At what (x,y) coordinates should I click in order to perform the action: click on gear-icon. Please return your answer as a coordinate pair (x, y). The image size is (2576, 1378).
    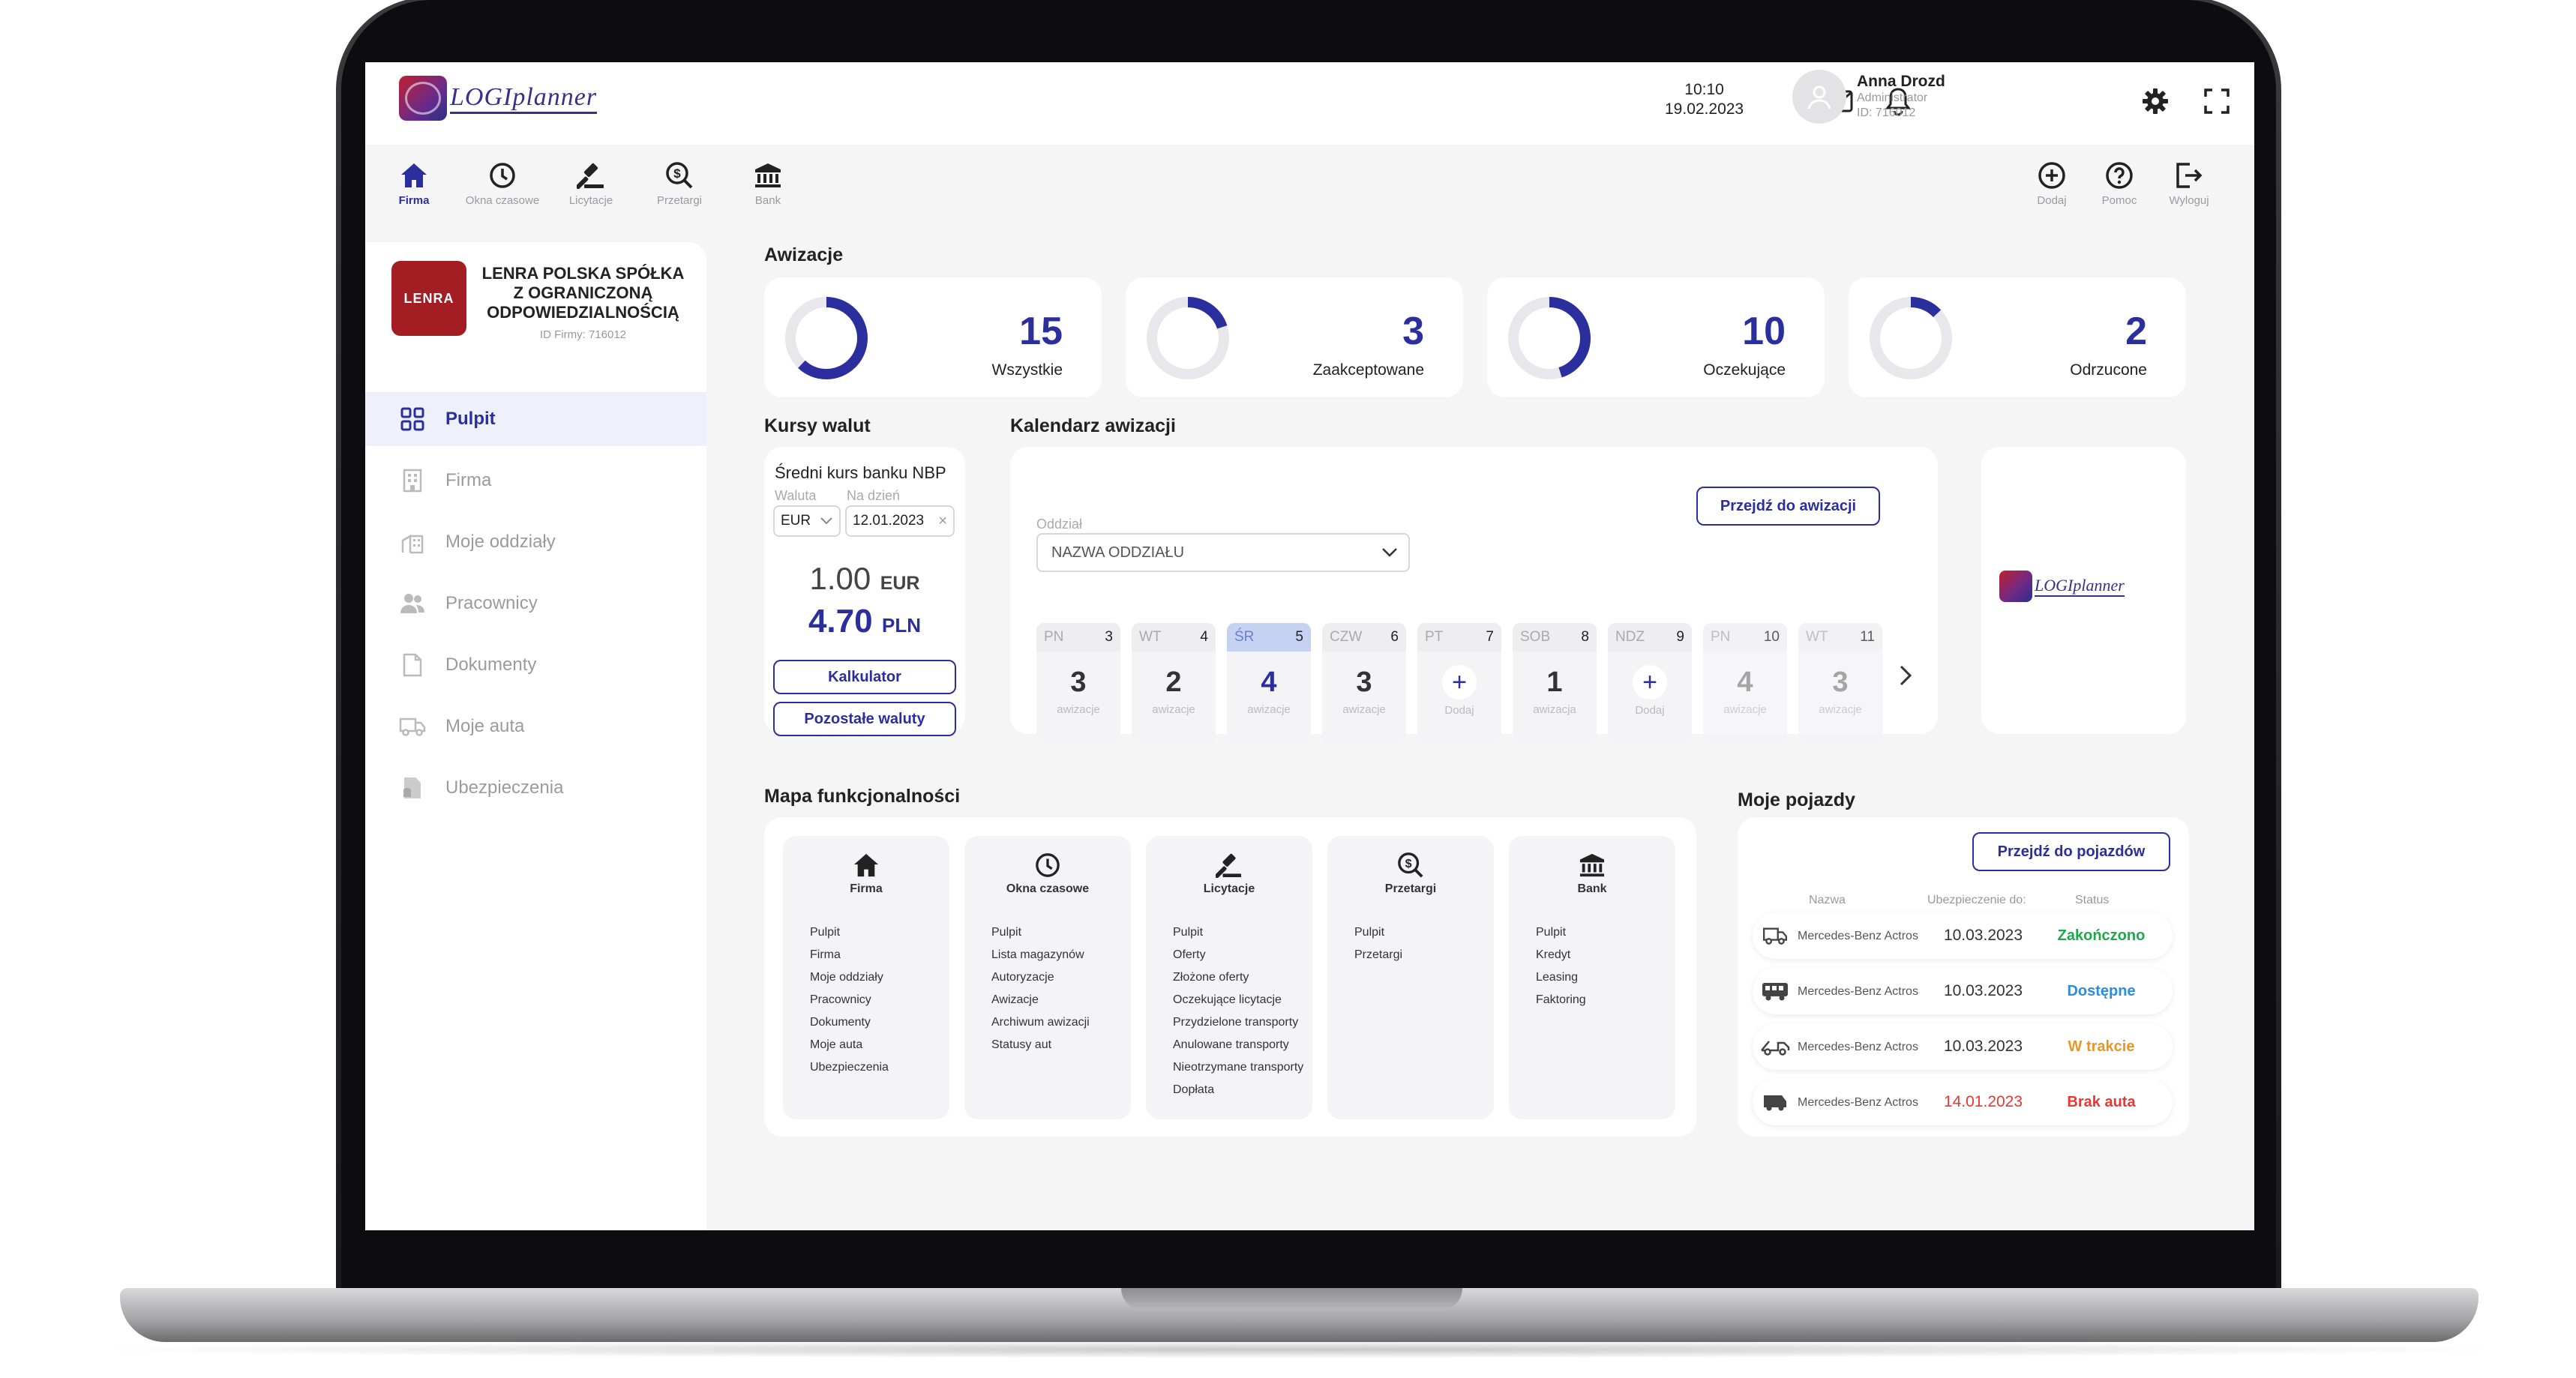
    Looking at the image, I should click on (2156, 102).